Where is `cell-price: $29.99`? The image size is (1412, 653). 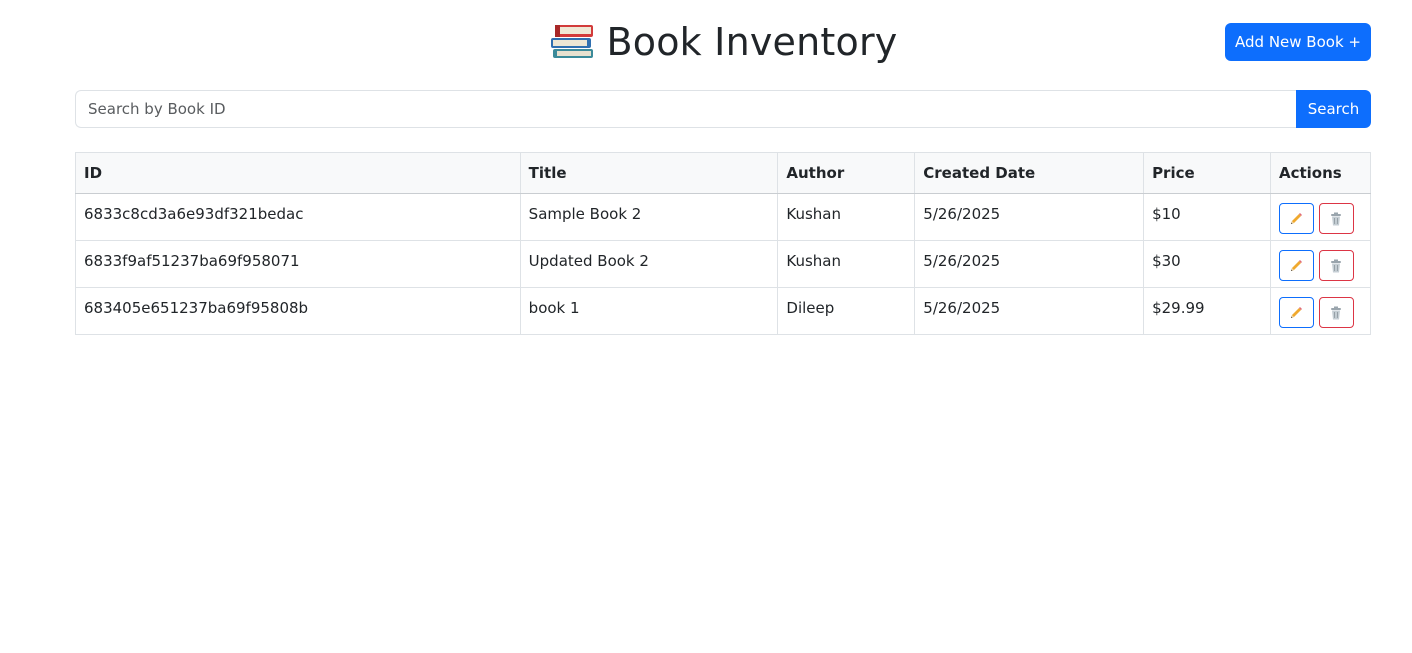 cell-price: $29.99 is located at coordinates (1207, 311).